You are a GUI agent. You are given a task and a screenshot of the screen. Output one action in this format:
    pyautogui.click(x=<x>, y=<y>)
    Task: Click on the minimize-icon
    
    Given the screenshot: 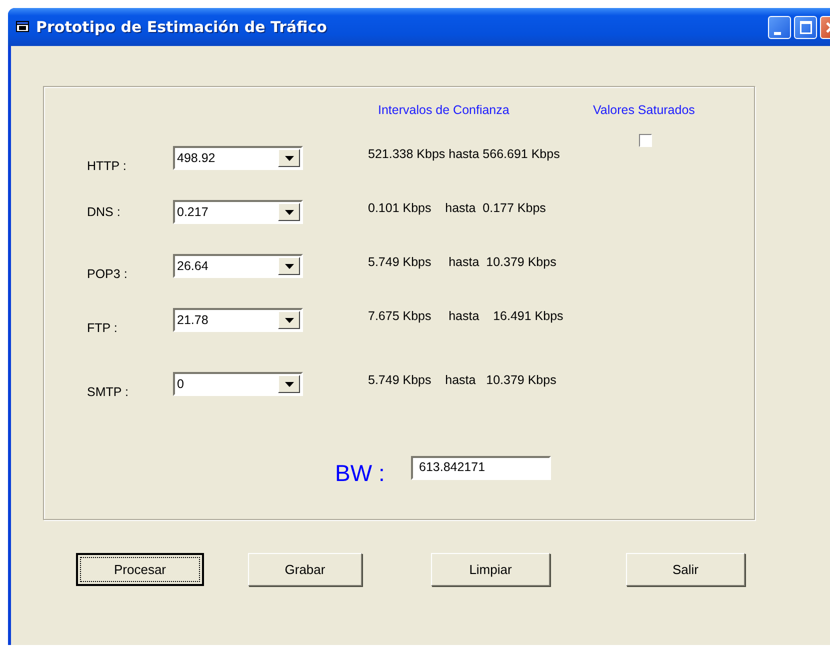 What is the action you would take?
    pyautogui.click(x=777, y=33)
    